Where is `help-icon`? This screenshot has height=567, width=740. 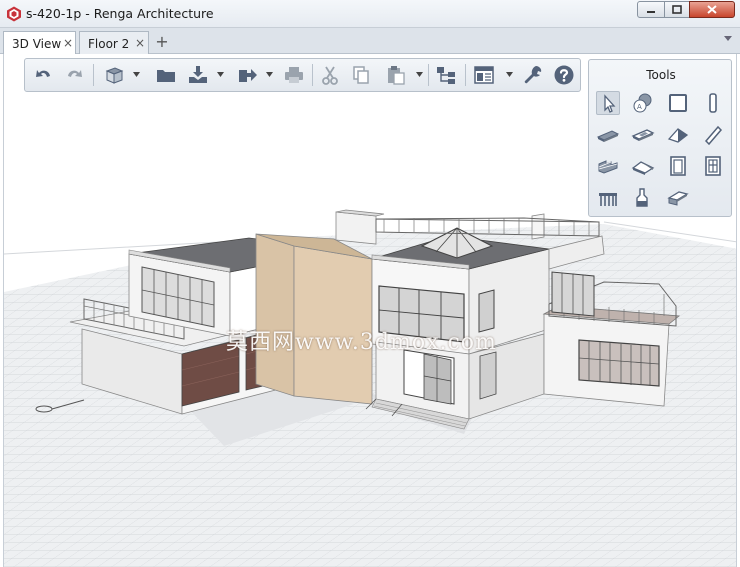
help-icon is located at coordinates (564, 75).